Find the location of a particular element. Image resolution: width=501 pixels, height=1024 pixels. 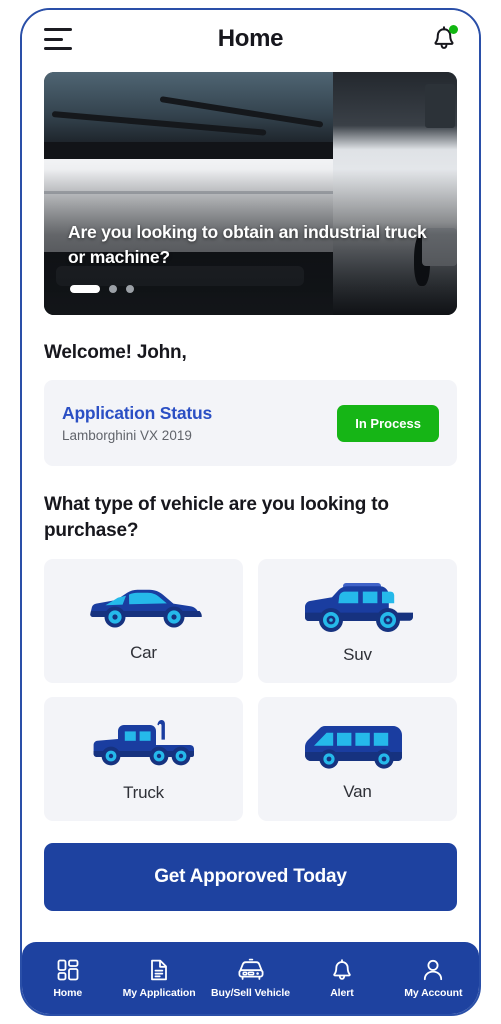

nav-item-my-account: My Account is located at coordinates (433, 978).